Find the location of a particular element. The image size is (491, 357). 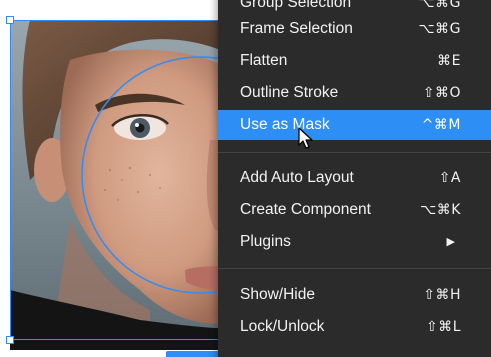

pointer-arrow-icon is located at coordinates (305, 138).